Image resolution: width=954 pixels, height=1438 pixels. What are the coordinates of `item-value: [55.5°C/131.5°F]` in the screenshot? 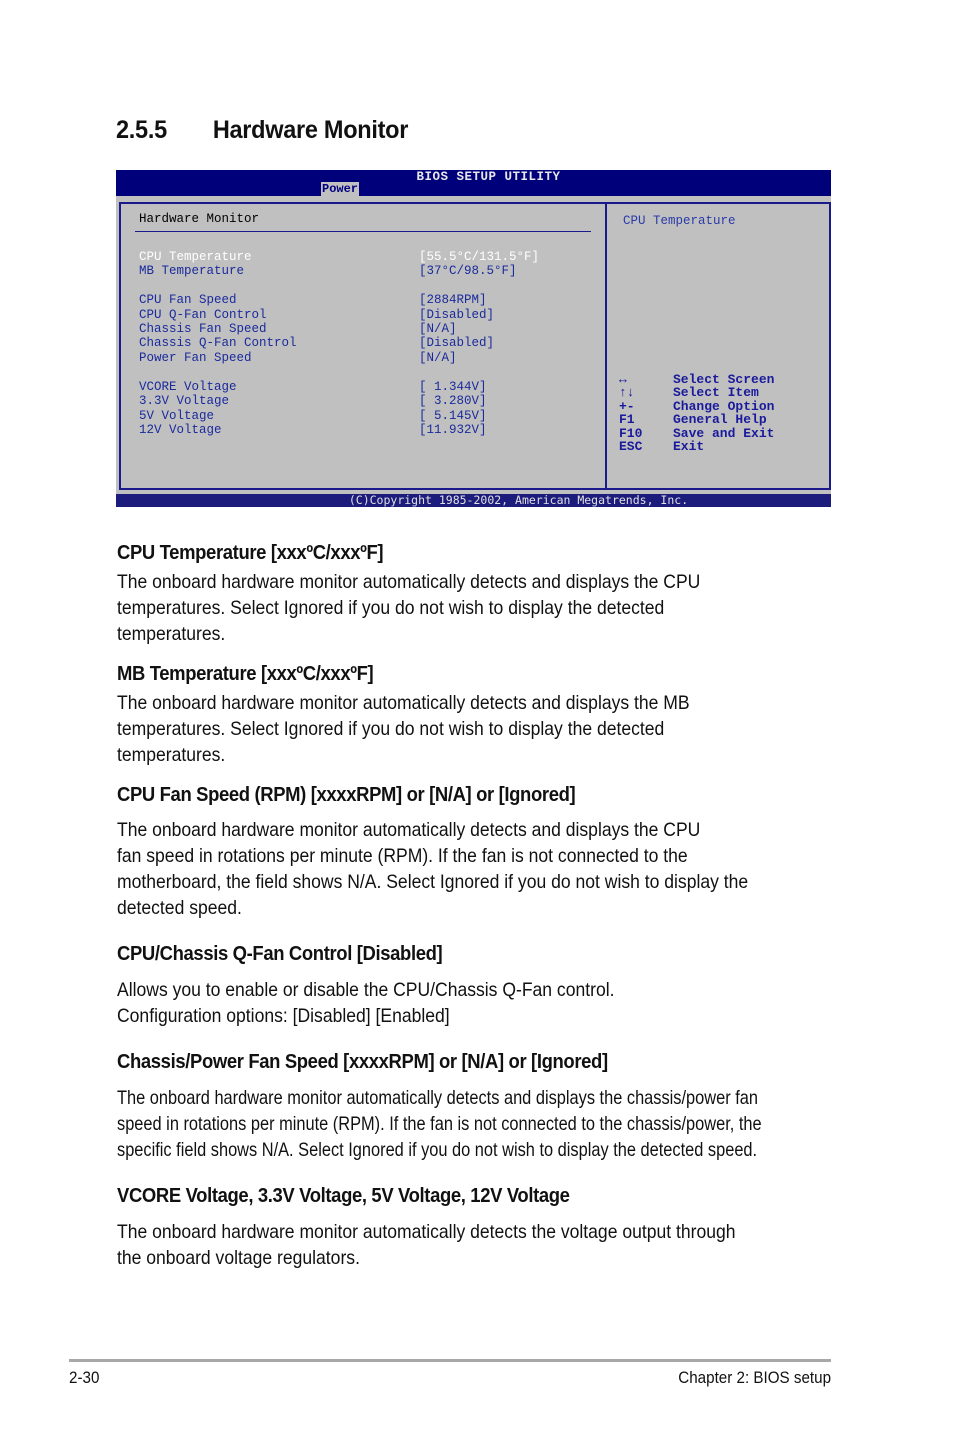 It's located at (479, 257).